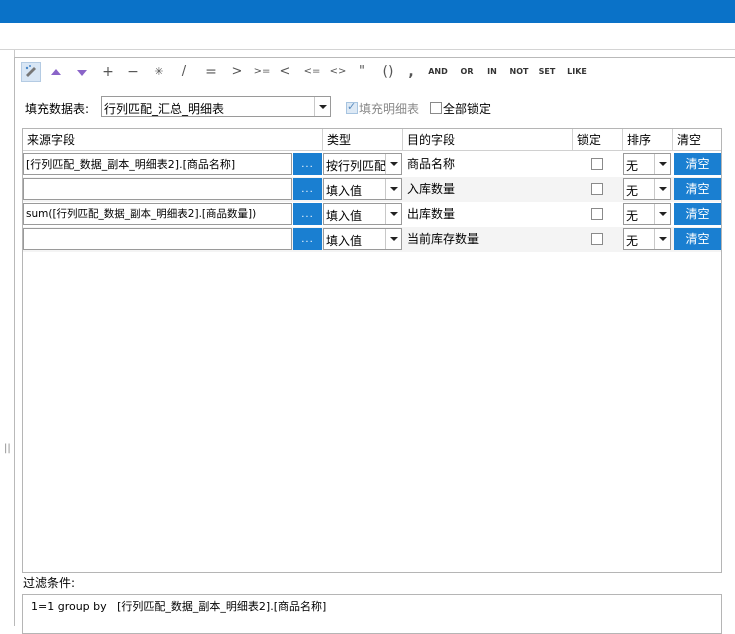 The height and width of the screenshot is (634, 735). What do you see at coordinates (467, 72) in the screenshot?
I see `or-button: OR` at bounding box center [467, 72].